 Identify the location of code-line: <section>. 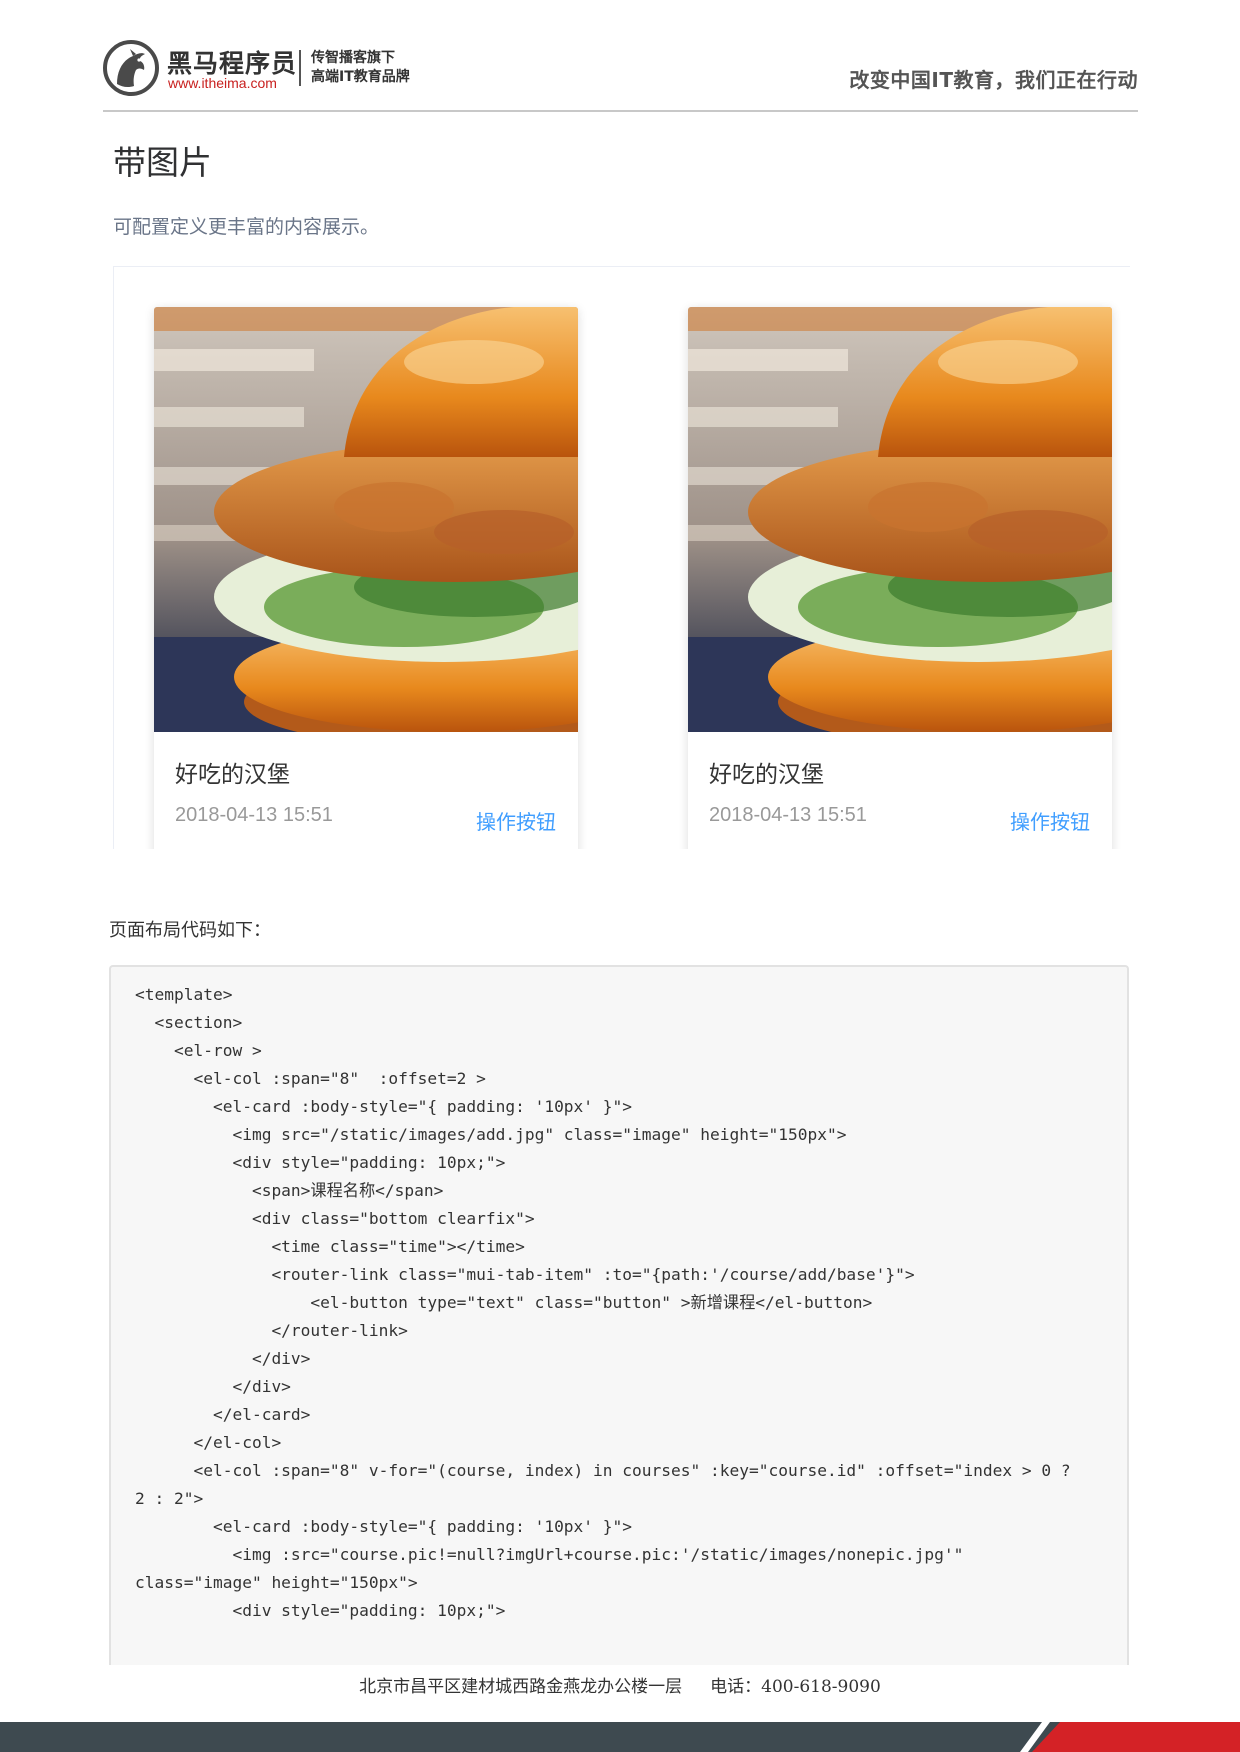
(189, 1022).